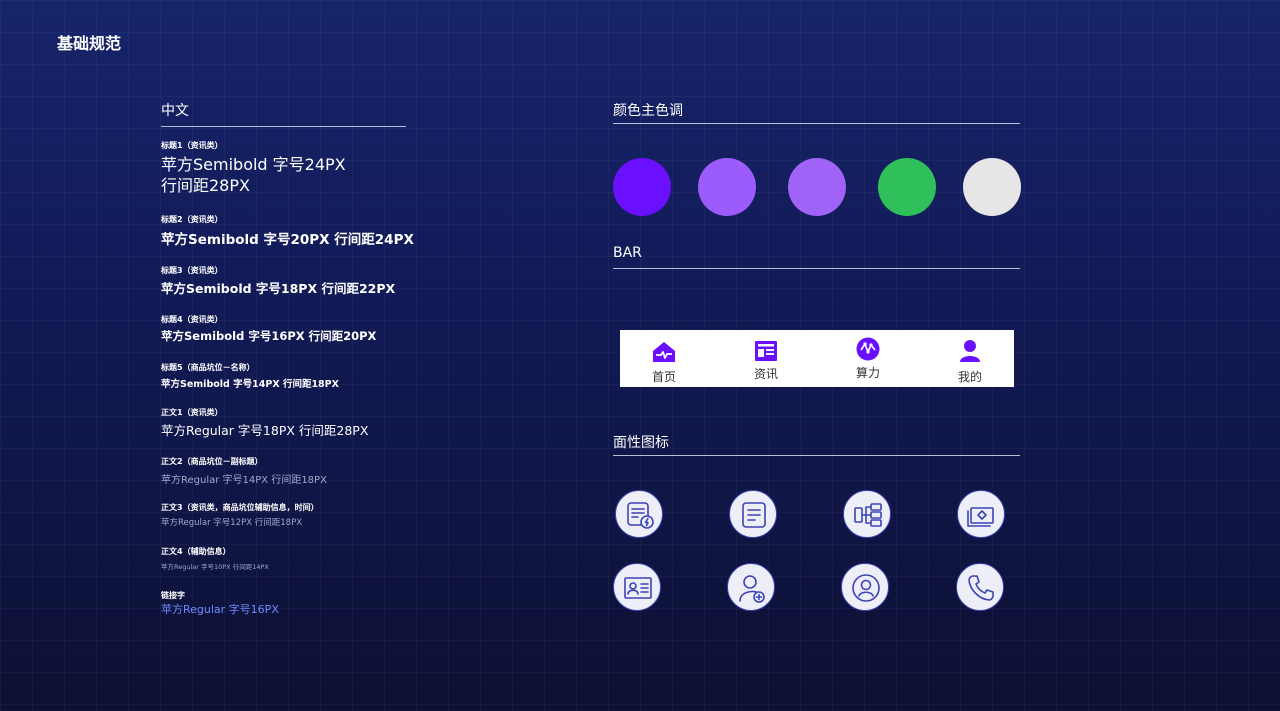 Image resolution: width=1280 pixels, height=711 pixels. What do you see at coordinates (817, 358) in the screenshot?
I see `bottom-tab-bar: 首页 资讯 算力 我的` at bounding box center [817, 358].